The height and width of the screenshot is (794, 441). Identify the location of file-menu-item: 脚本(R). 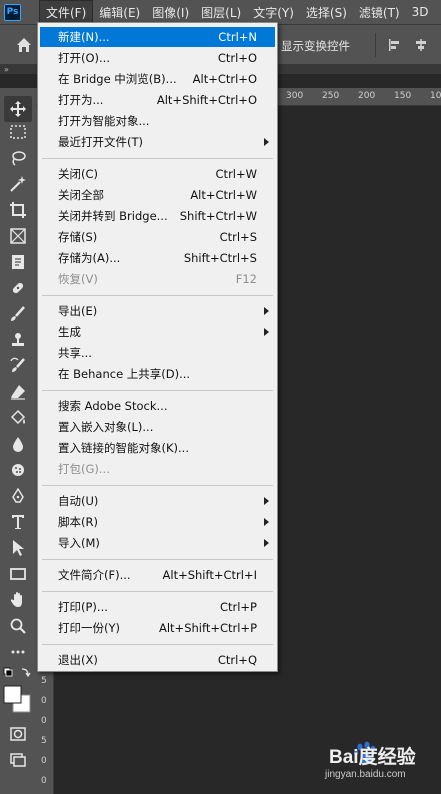
(157, 522).